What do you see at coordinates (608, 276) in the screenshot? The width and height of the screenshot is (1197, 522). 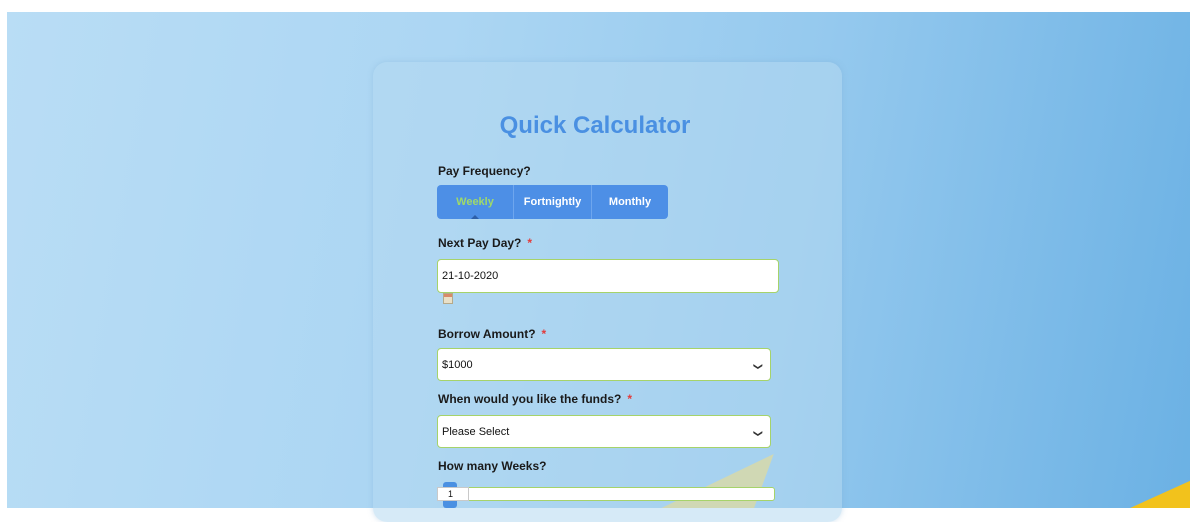 I see `next-pay-day-input: 21-10-2020` at bounding box center [608, 276].